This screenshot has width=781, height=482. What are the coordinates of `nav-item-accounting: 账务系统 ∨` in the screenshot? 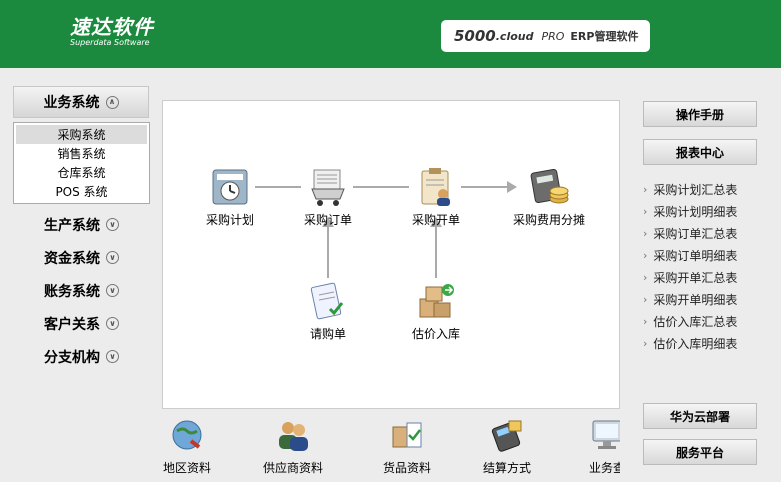 It's located at (81, 290).